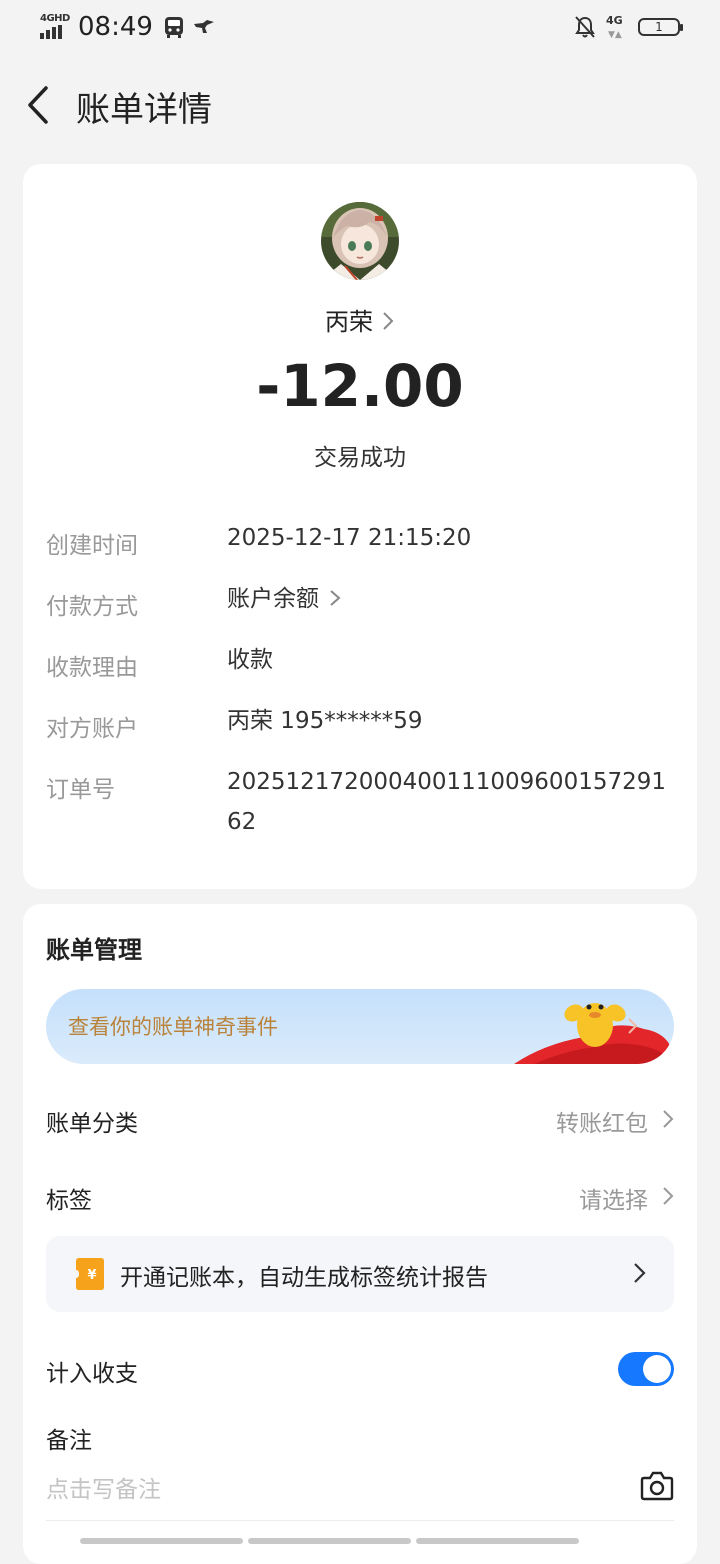 The image size is (720, 1564). Describe the element at coordinates (92, 1124) in the screenshot. I see `category-label: 账单分类` at that location.